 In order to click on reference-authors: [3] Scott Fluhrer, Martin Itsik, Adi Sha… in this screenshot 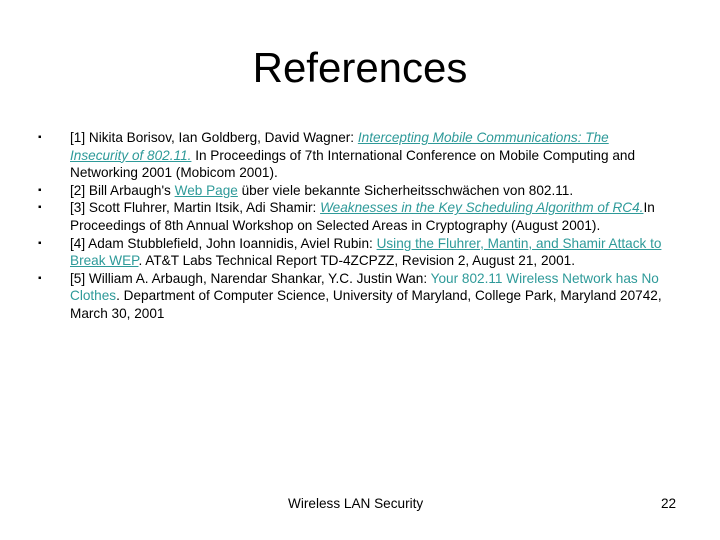, I will do `click(195, 208)`.